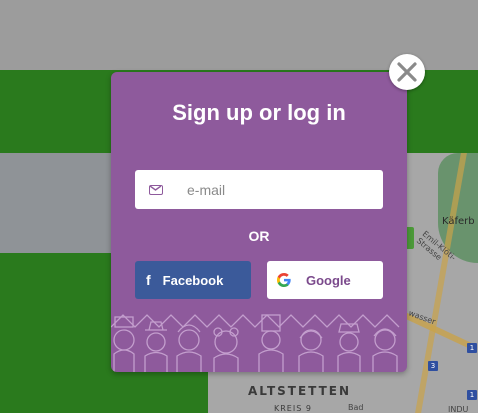 The width and height of the screenshot is (478, 413). I want to click on close-icon, so click(407, 72).